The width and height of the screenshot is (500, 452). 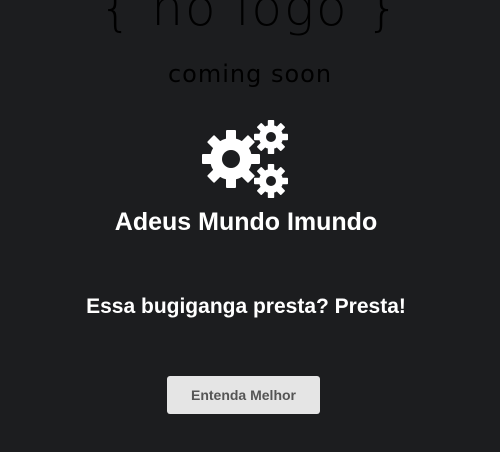 What do you see at coordinates (246, 222) in the screenshot?
I see `page-title: Adeus Mundo Imundo` at bounding box center [246, 222].